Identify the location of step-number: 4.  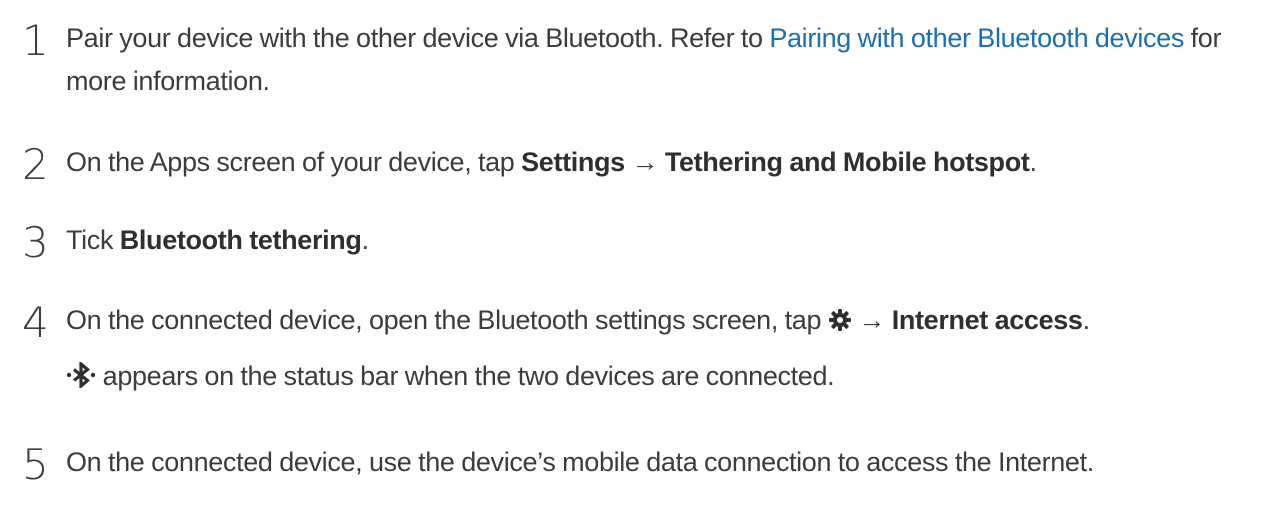
(35, 322).